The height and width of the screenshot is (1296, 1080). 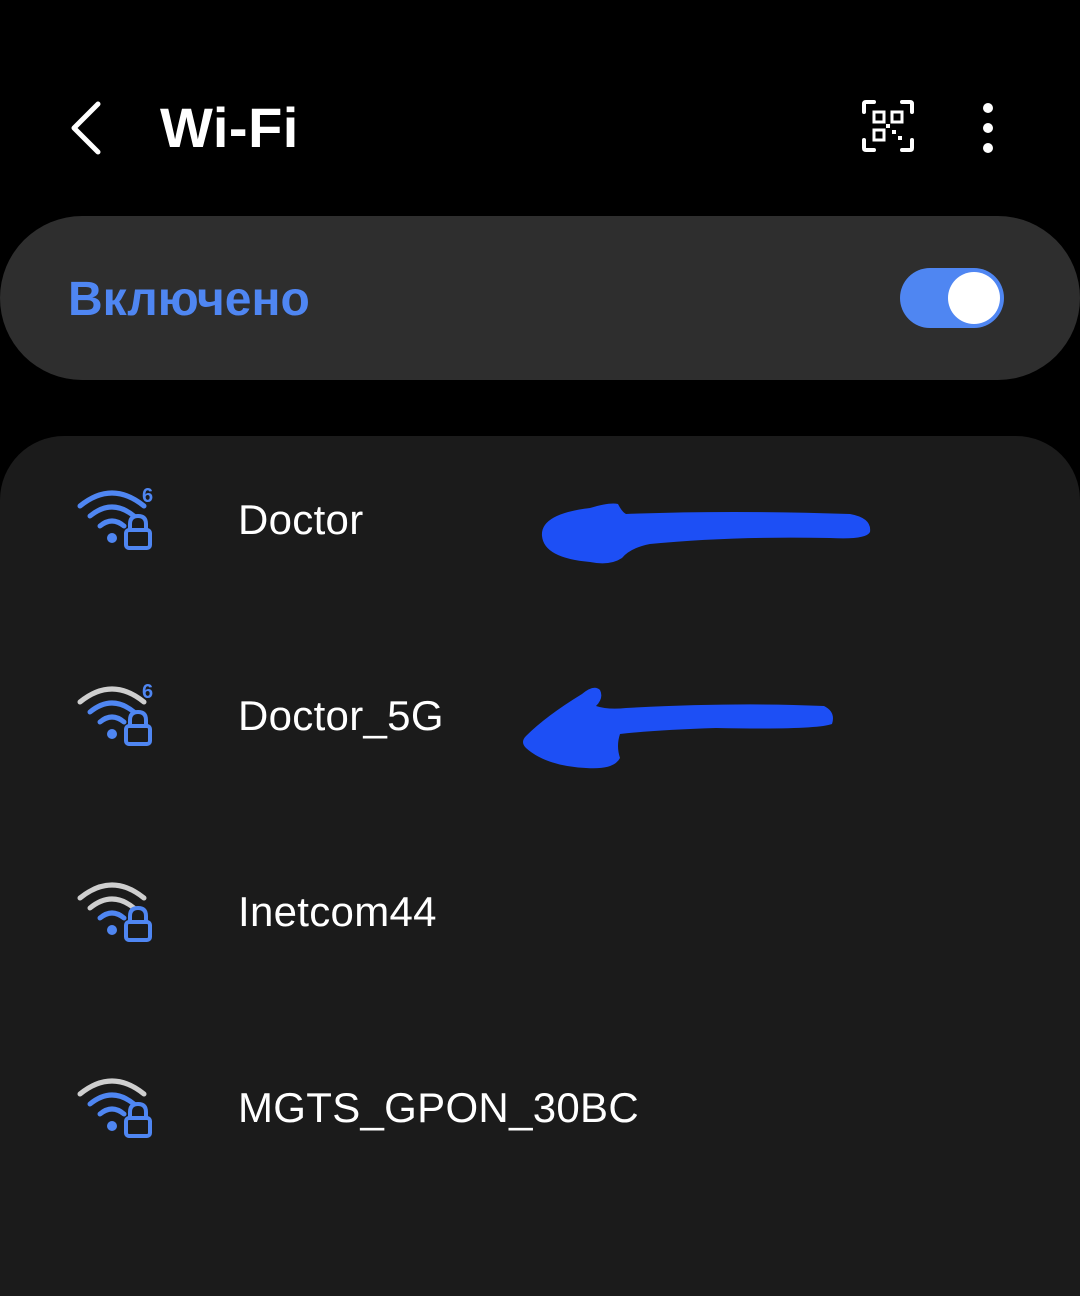 I want to click on more-options-button, so click(x=988, y=128).